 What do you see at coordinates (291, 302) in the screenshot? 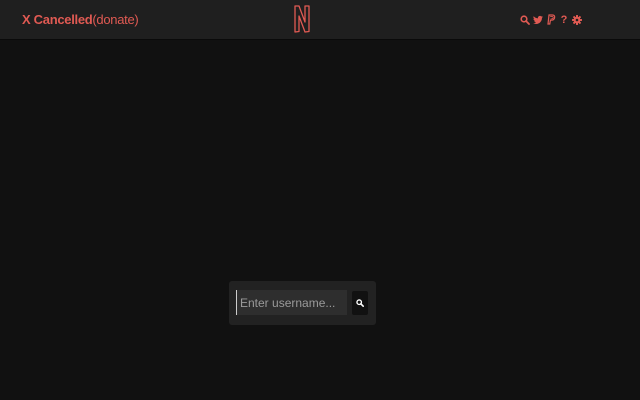
I see `username-input` at bounding box center [291, 302].